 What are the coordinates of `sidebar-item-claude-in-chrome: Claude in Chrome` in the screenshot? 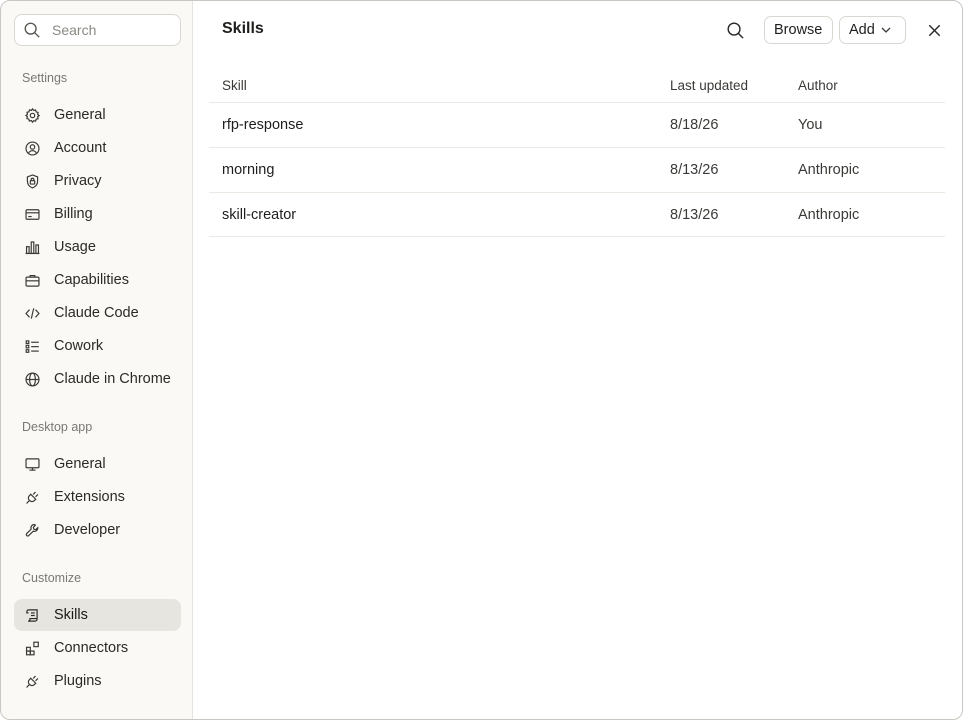 It's located at (97, 379).